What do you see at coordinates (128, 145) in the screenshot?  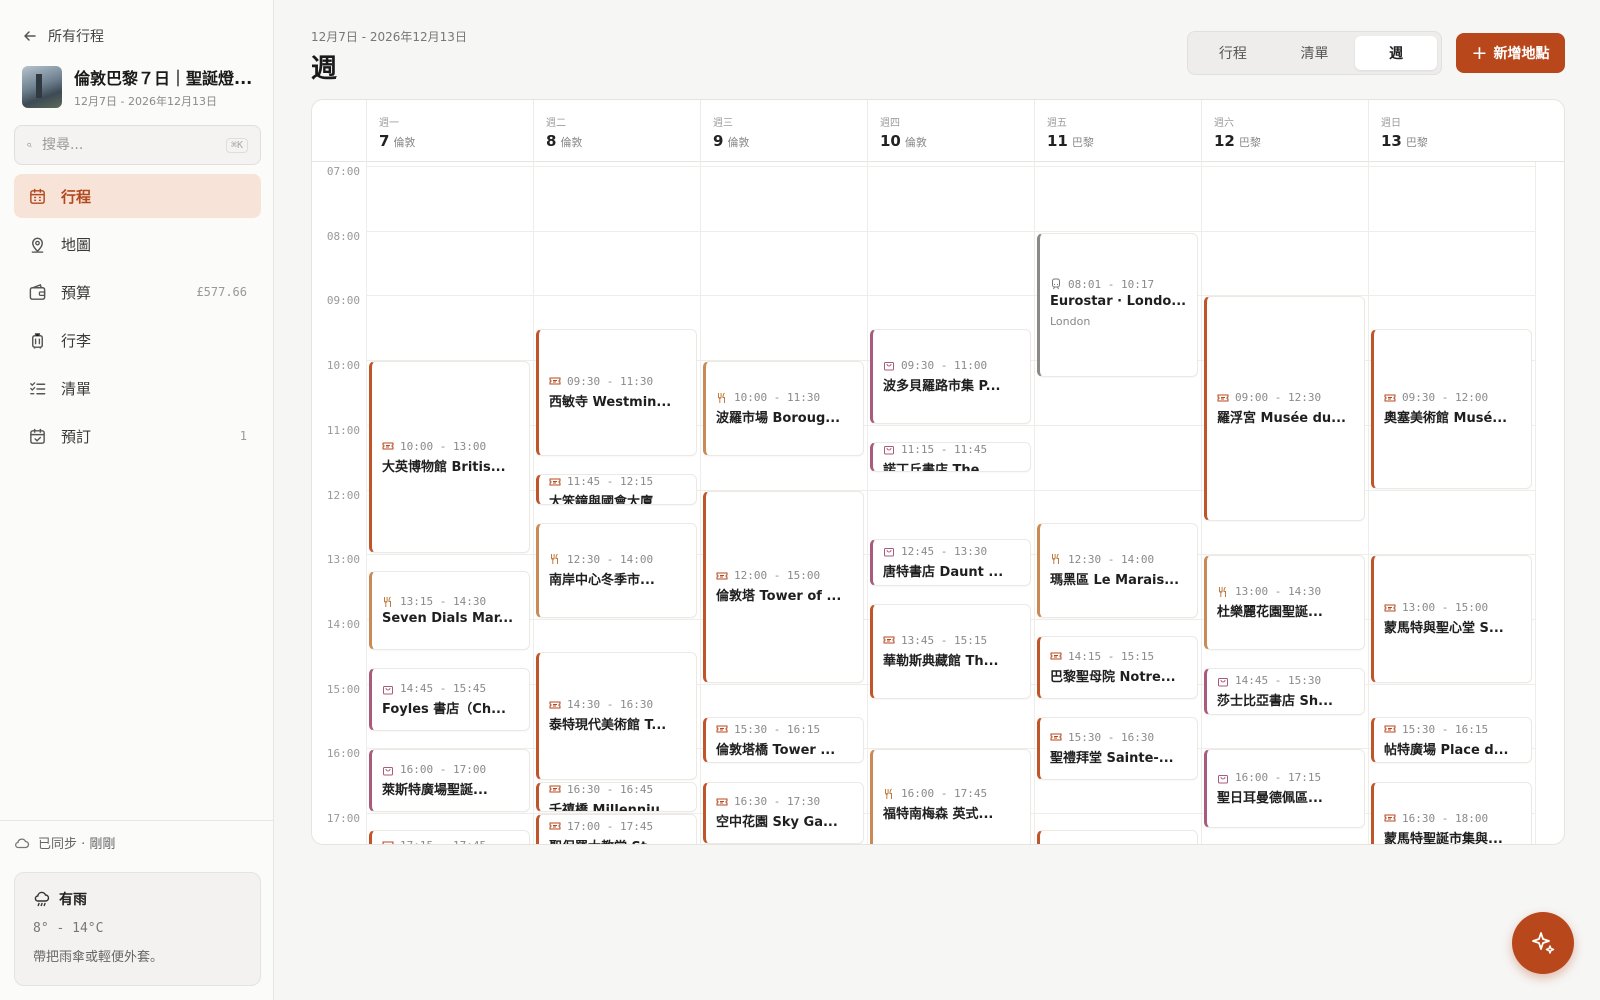 I see `search-input` at bounding box center [128, 145].